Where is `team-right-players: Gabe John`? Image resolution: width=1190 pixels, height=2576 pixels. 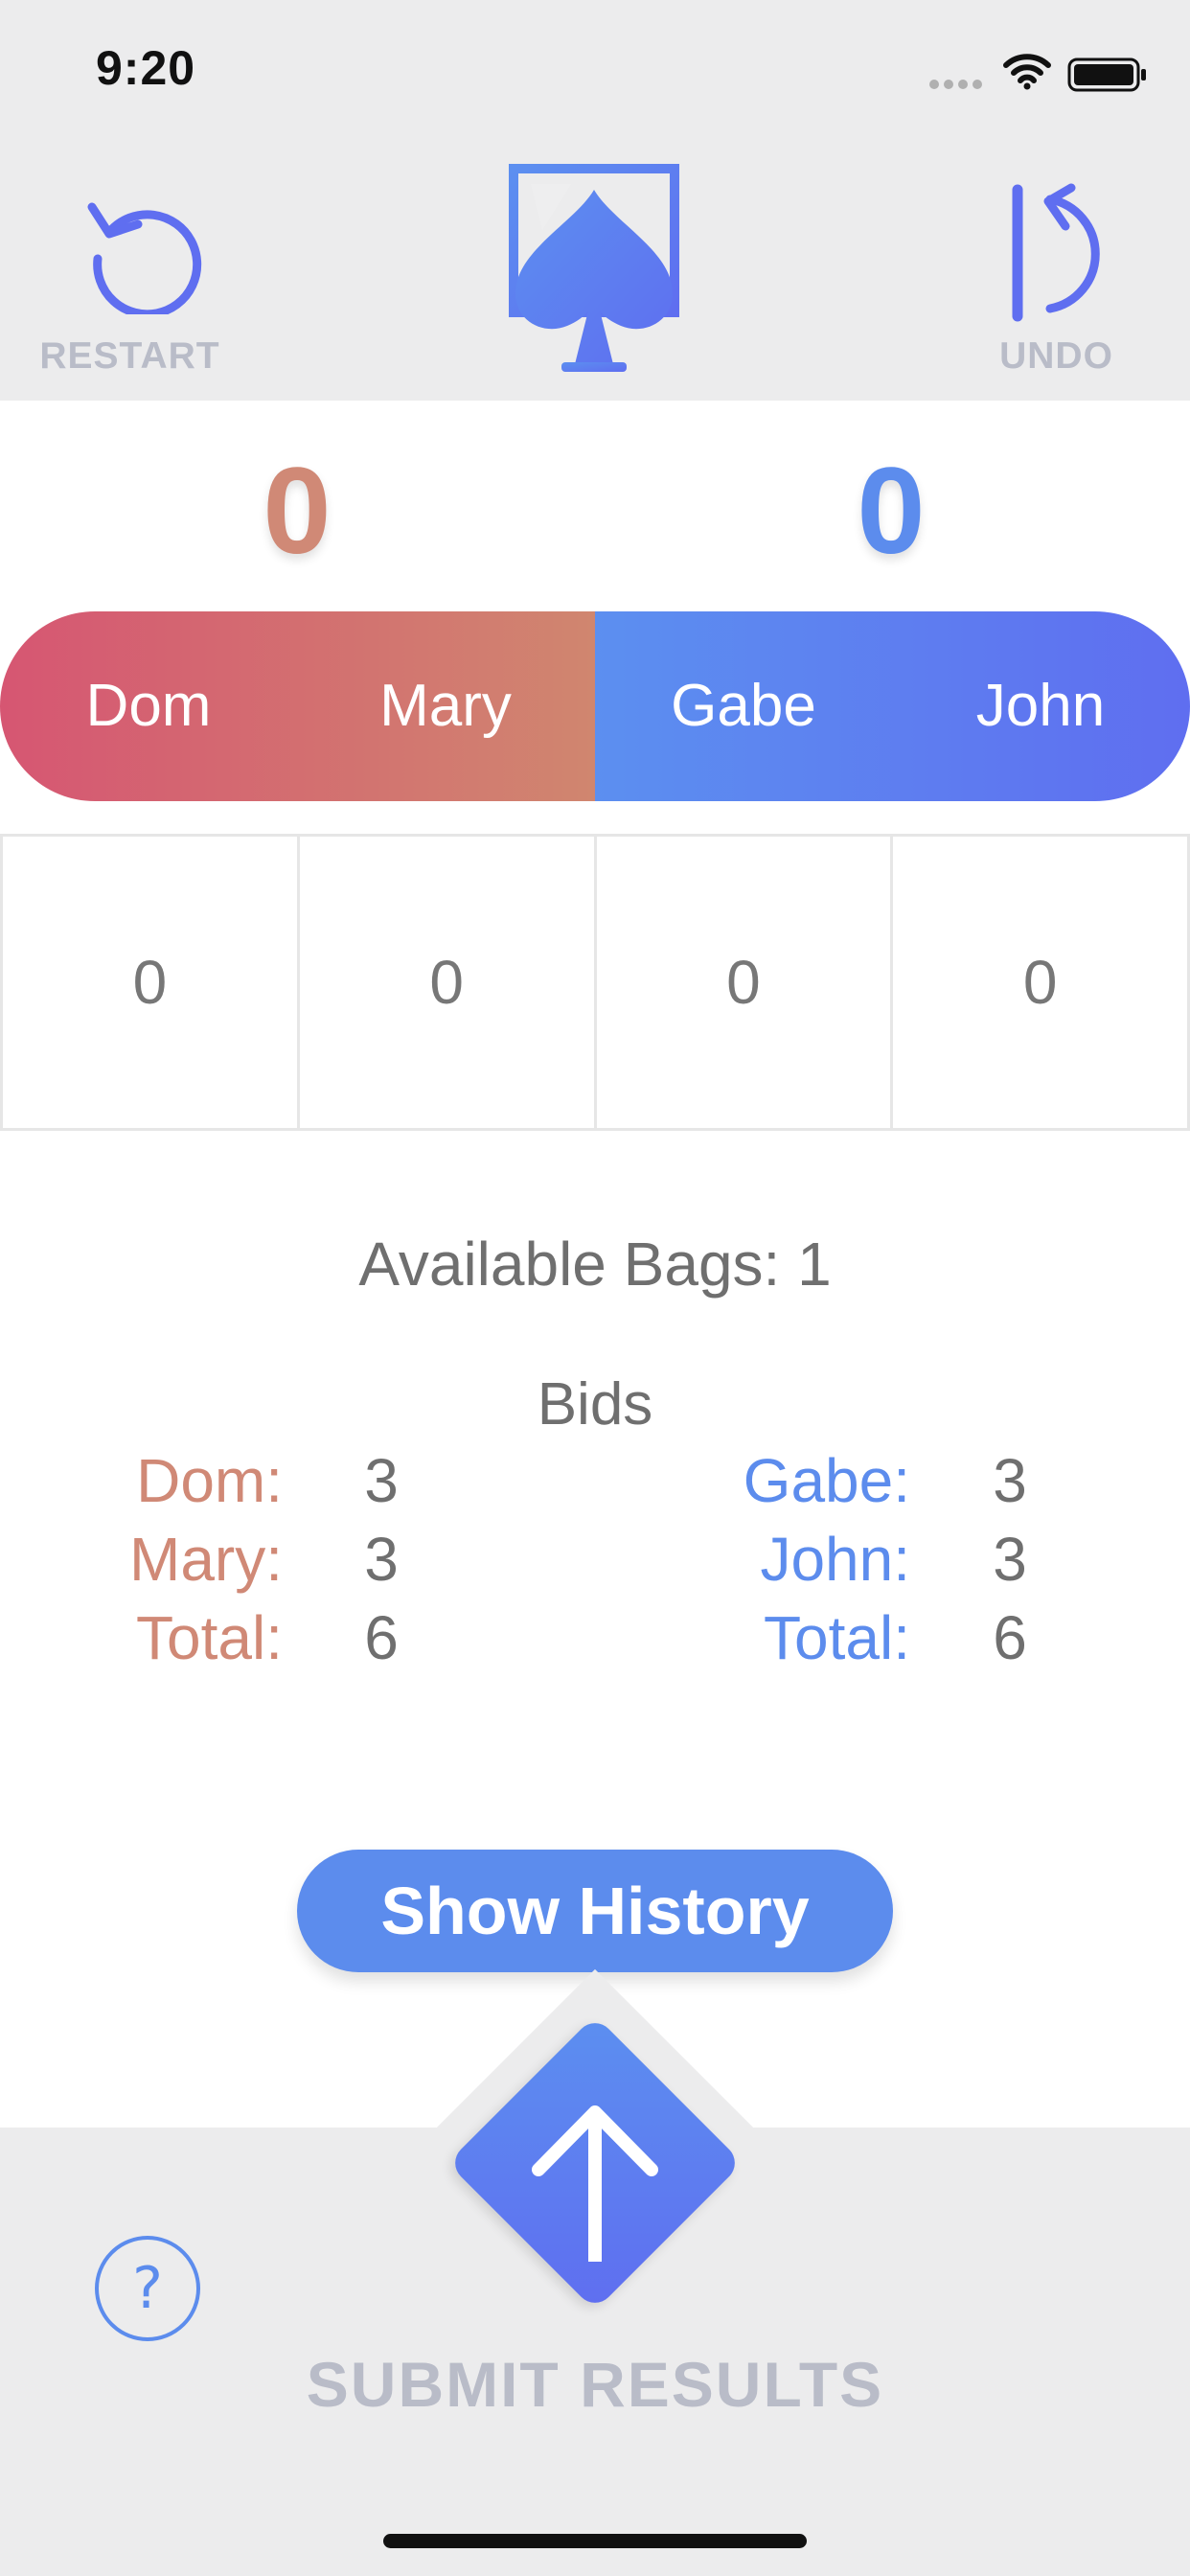
team-right-players: Gabe John is located at coordinates (893, 706).